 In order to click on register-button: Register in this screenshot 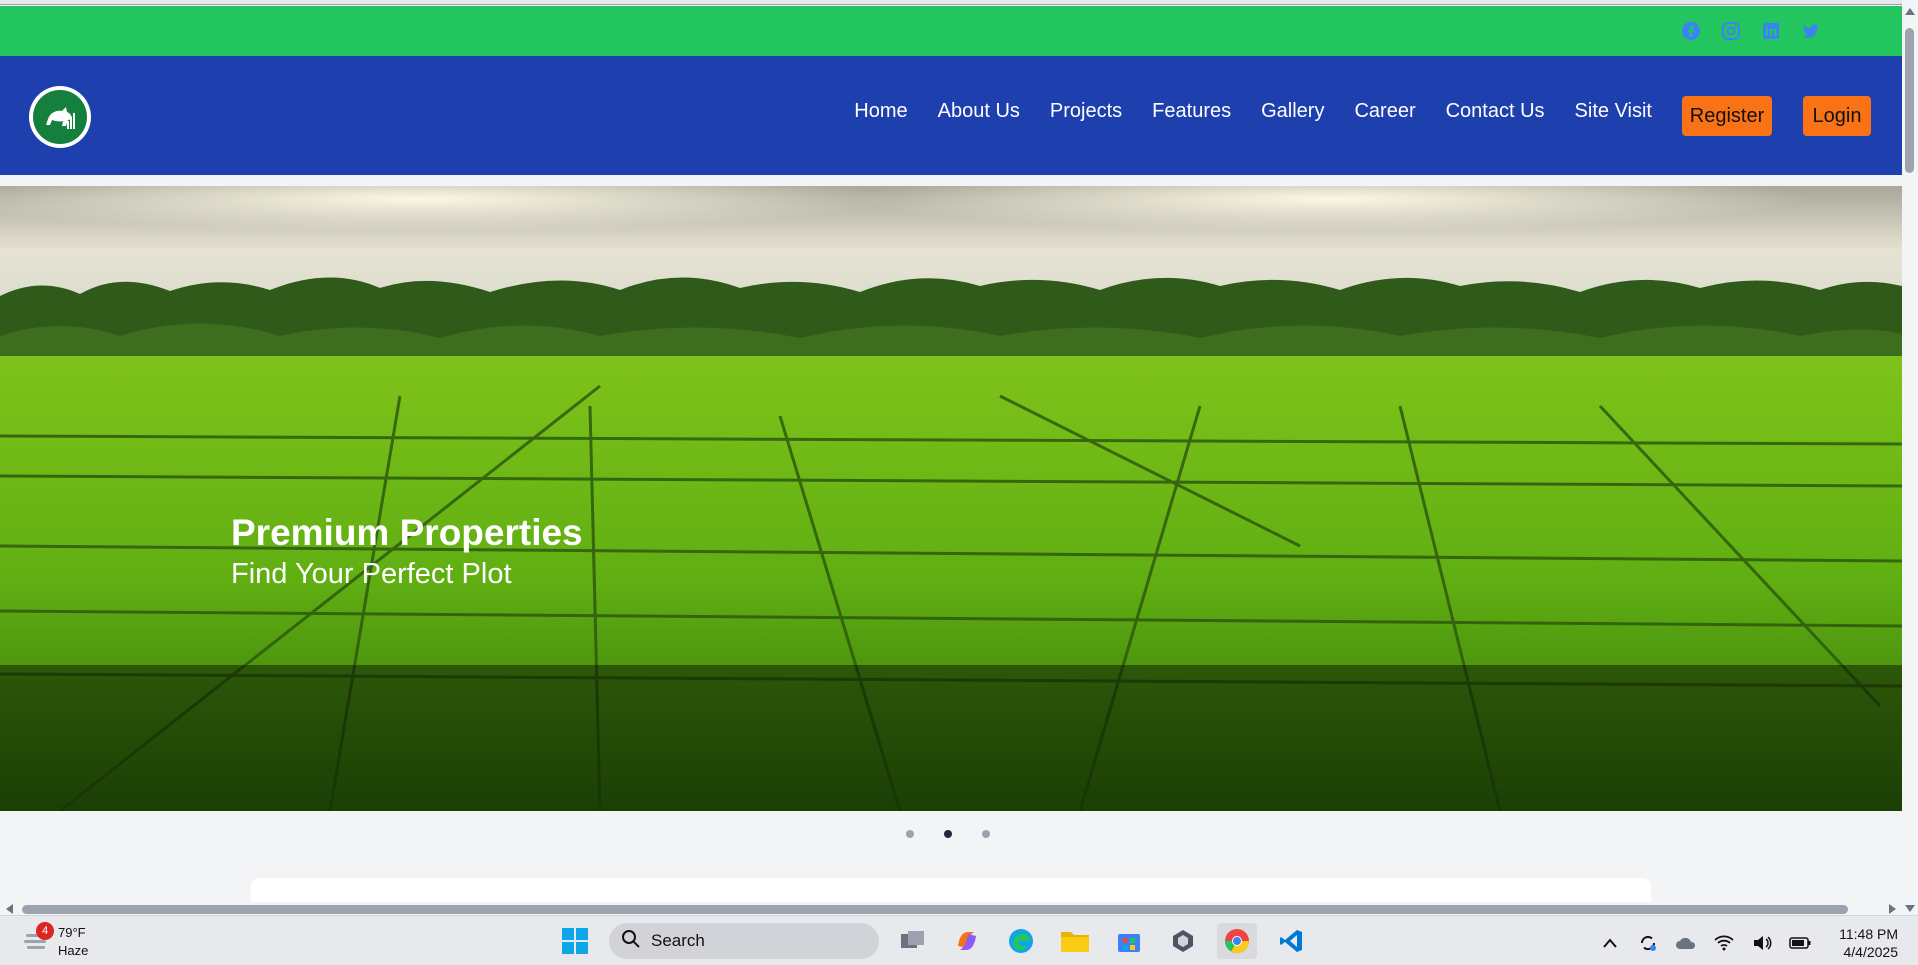, I will do `click(1727, 116)`.